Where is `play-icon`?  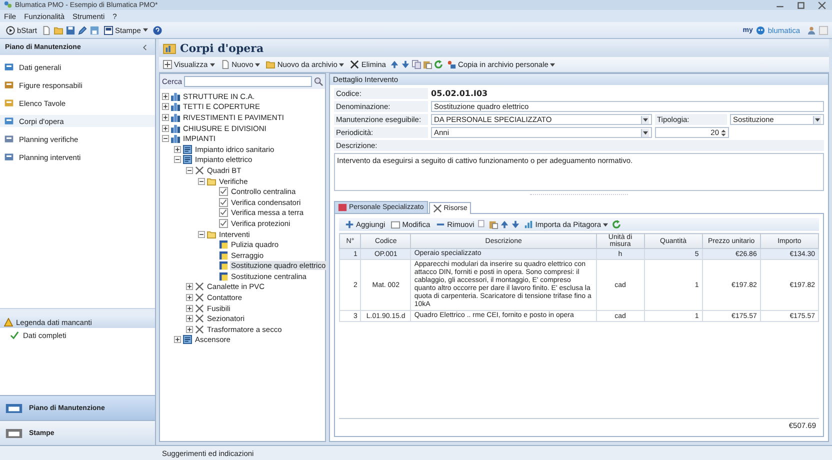
play-icon is located at coordinates (10, 30).